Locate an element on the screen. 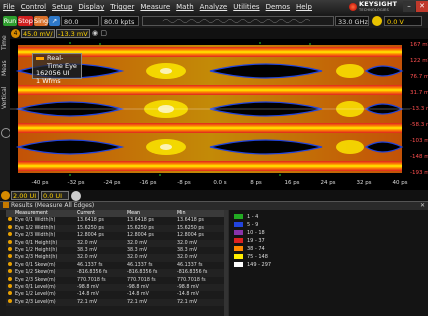 This screenshot has width=428, height=316. color-legend-label: 38 - 74 is located at coordinates (256, 249).